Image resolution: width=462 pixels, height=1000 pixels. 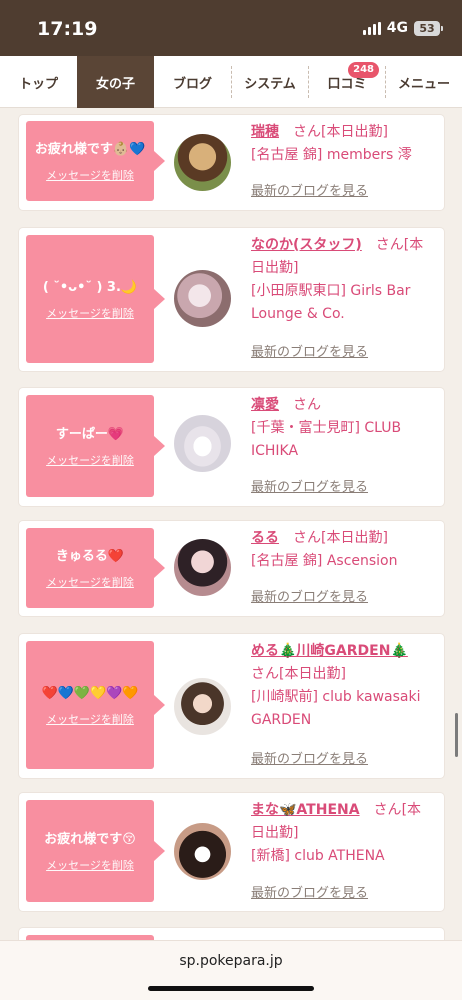 I want to click on tab-label: ブログ, so click(x=192, y=84).